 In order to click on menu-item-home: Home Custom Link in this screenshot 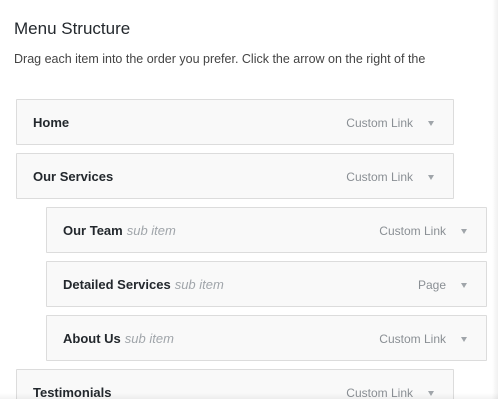, I will do `click(235, 122)`.